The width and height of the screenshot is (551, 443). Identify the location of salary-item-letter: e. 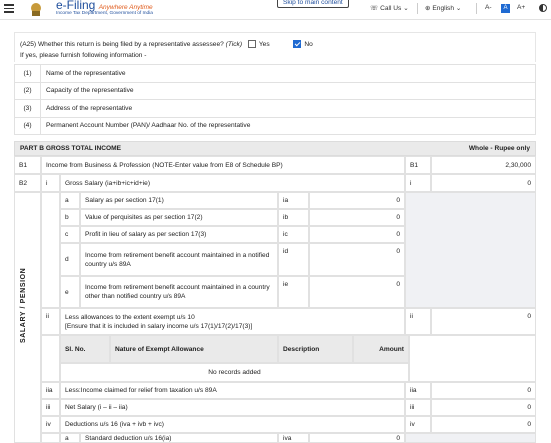
(70, 292).